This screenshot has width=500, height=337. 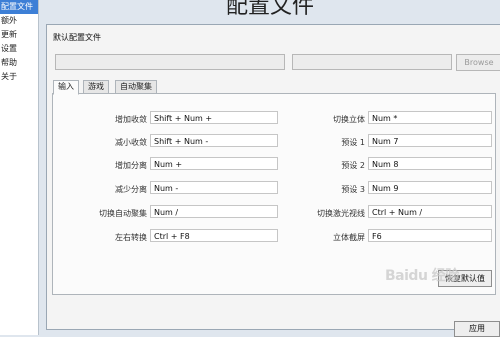 I want to click on sidebar-nav: 配置文件 额外 更新 设置 帮助 关于, so click(x=19, y=167).